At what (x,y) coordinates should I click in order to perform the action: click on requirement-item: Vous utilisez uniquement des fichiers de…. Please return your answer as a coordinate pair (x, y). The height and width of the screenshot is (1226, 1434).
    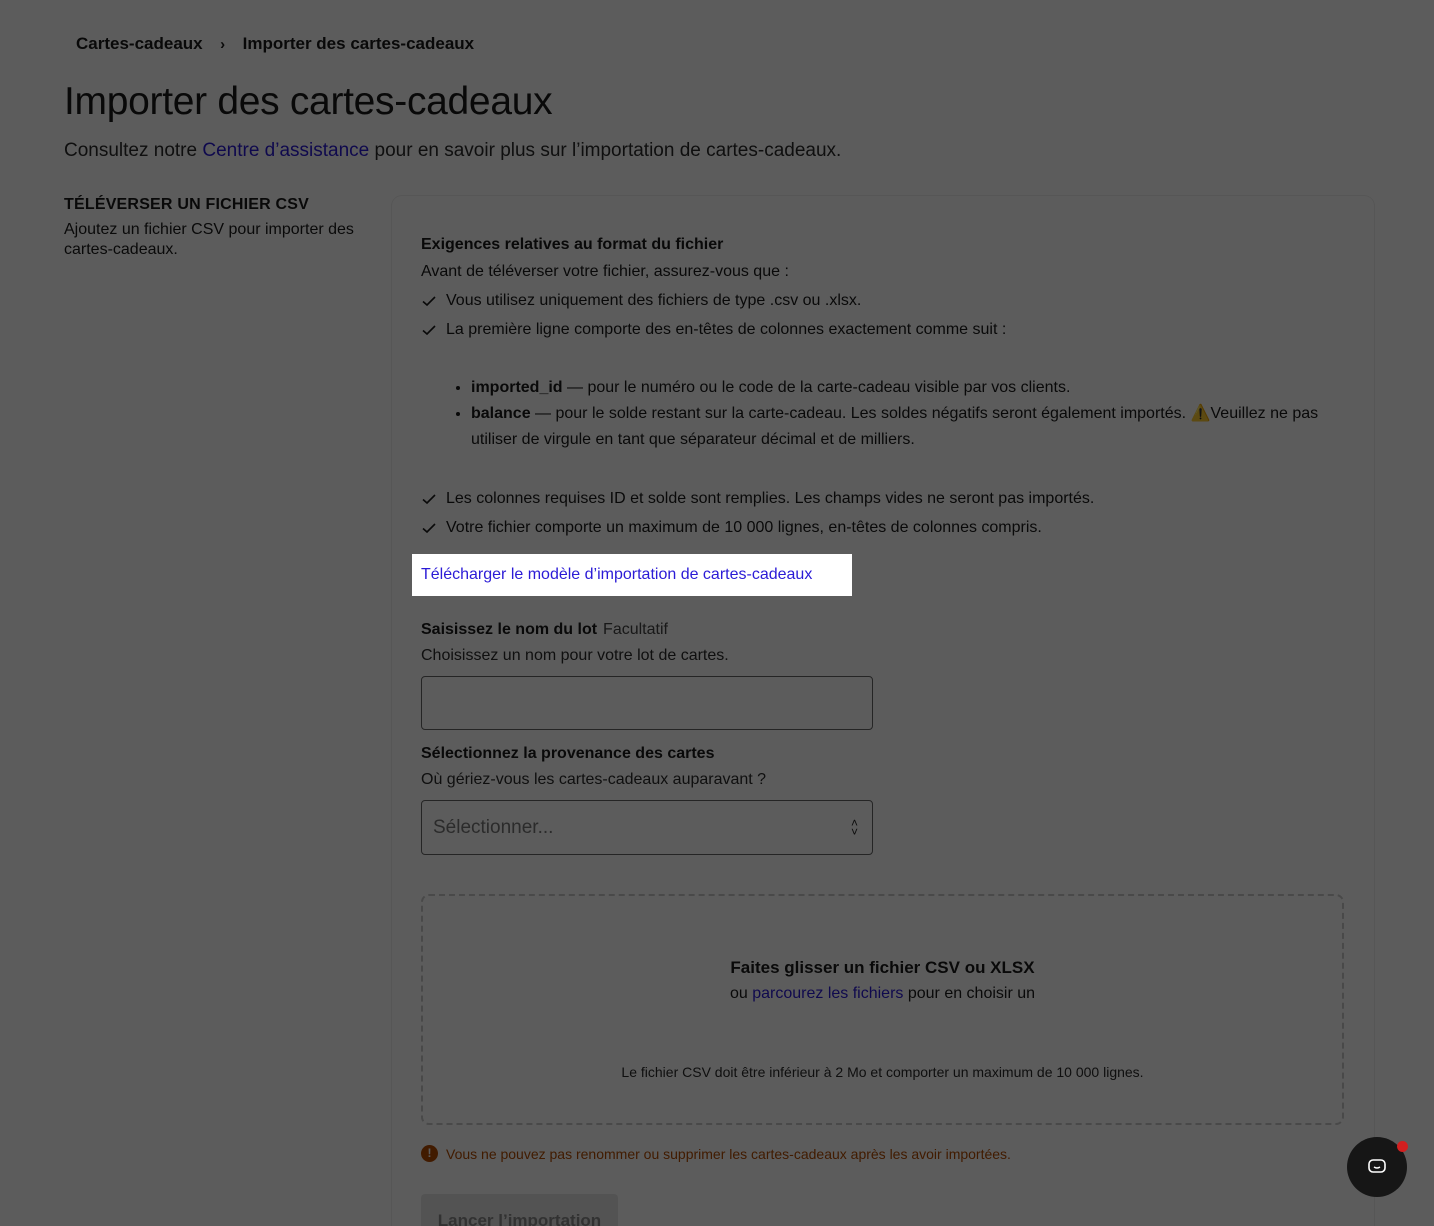
    Looking at the image, I should click on (881, 301).